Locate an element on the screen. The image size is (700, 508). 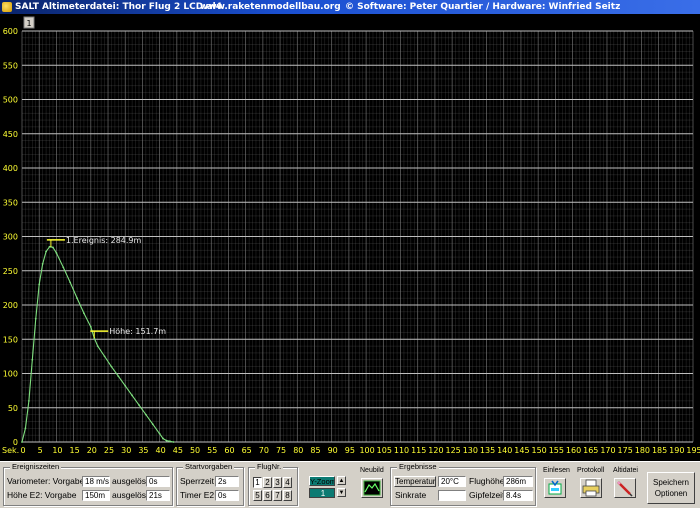
x-tick-label: 160 is located at coordinates (573, 450).